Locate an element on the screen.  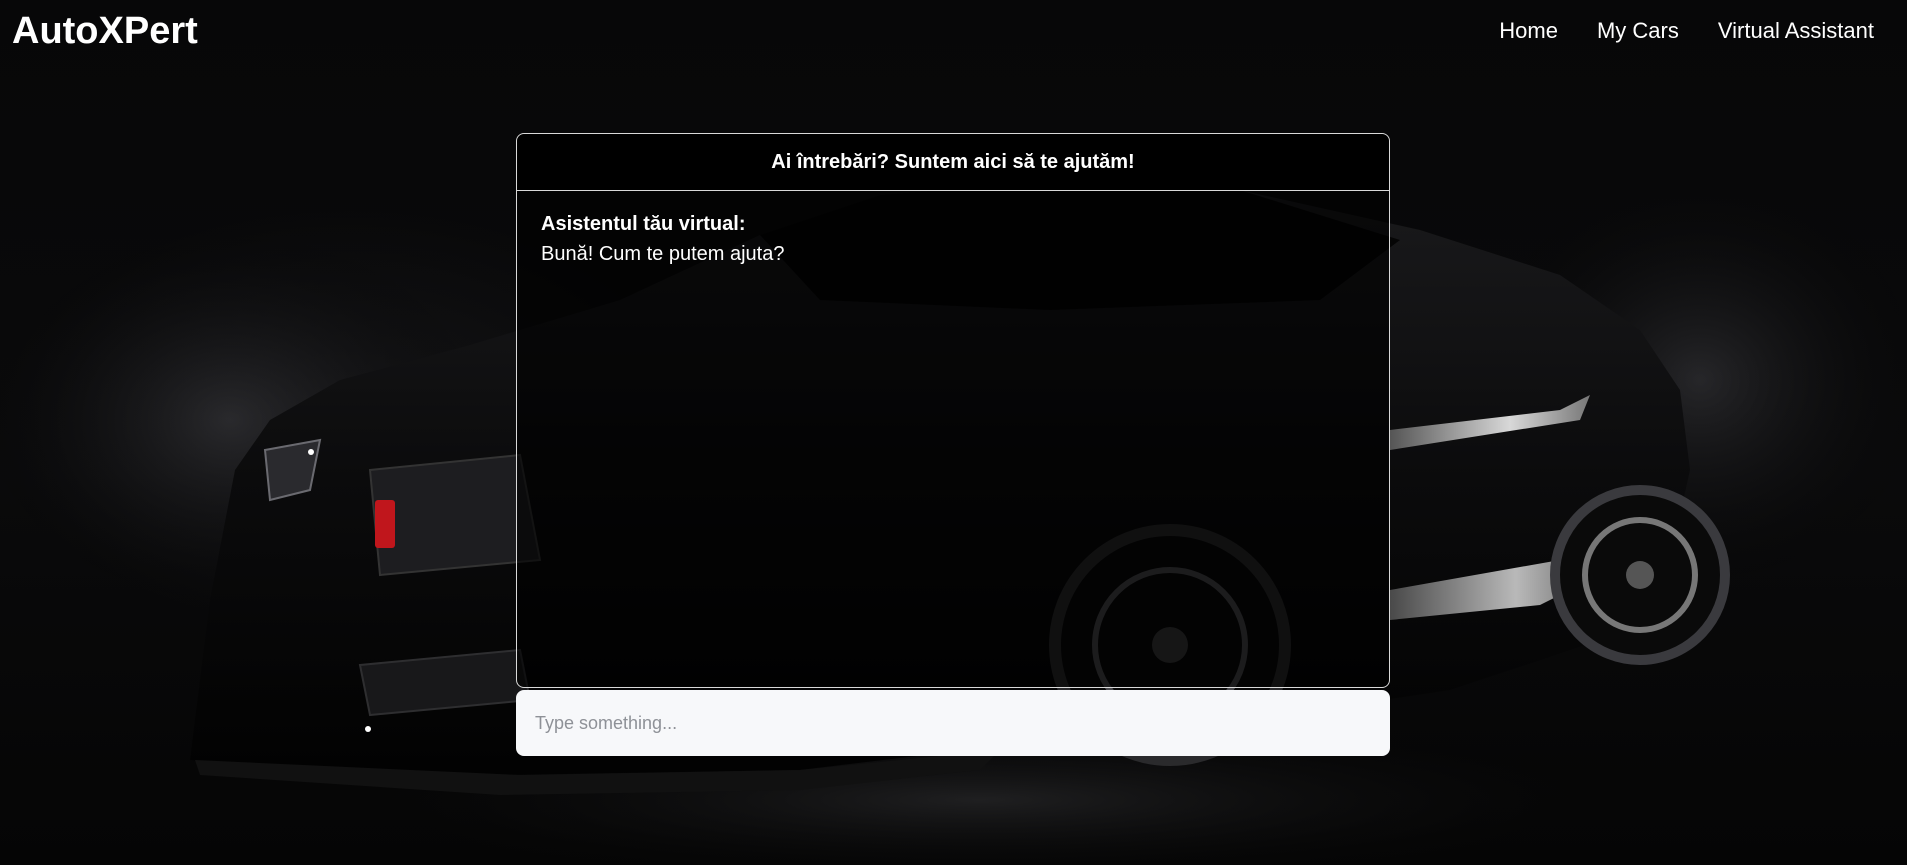
main-nav: Home My Cars Virtual Assistant is located at coordinates (1686, 31).